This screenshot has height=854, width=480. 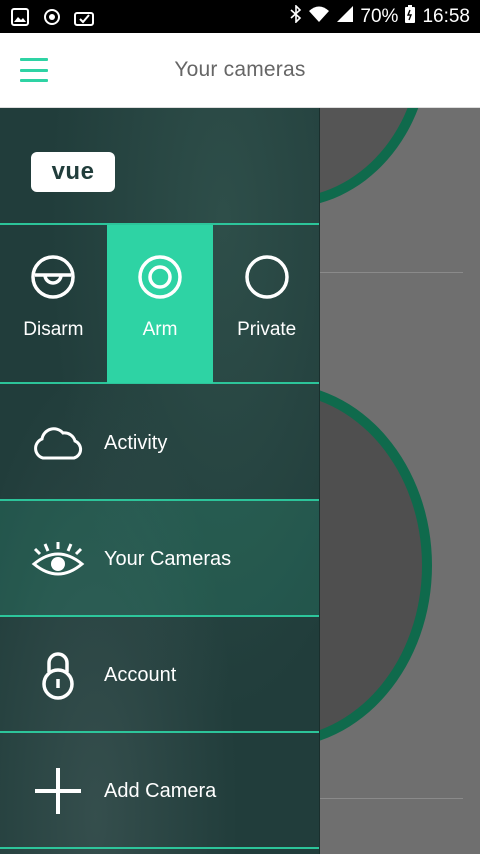 I want to click on mode-disarm-button: Disarm, so click(x=53, y=304).